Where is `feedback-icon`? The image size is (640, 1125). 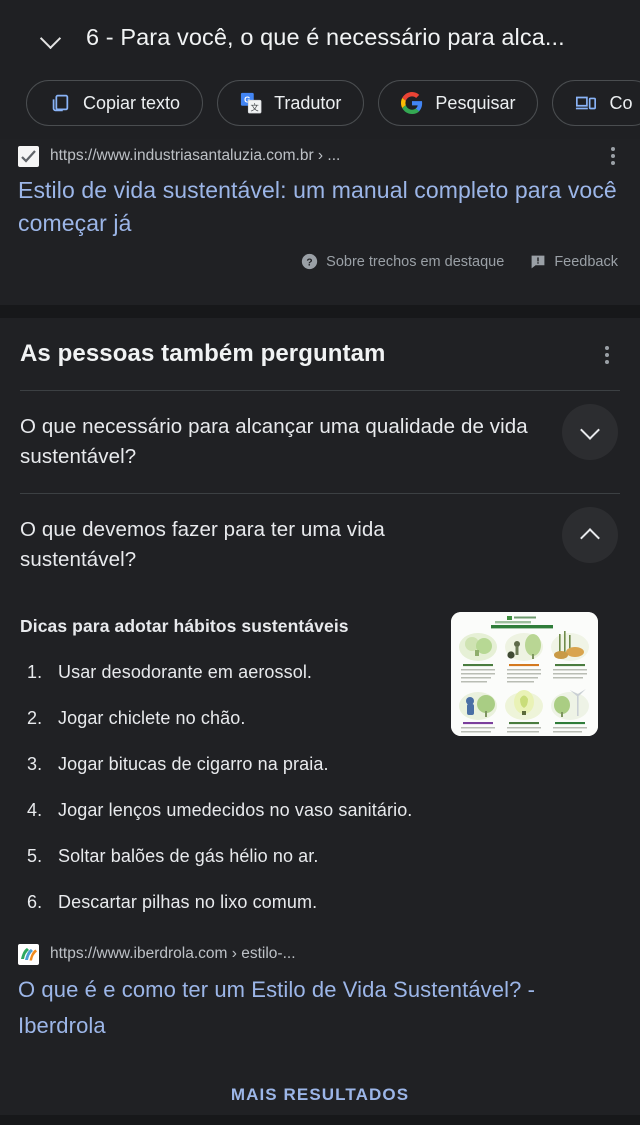
feedback-icon is located at coordinates (538, 261).